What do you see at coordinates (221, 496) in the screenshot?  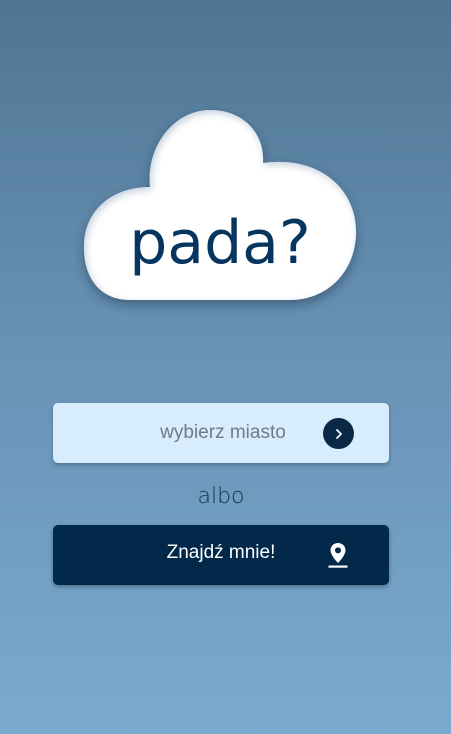 I see `or-separator: albo` at bounding box center [221, 496].